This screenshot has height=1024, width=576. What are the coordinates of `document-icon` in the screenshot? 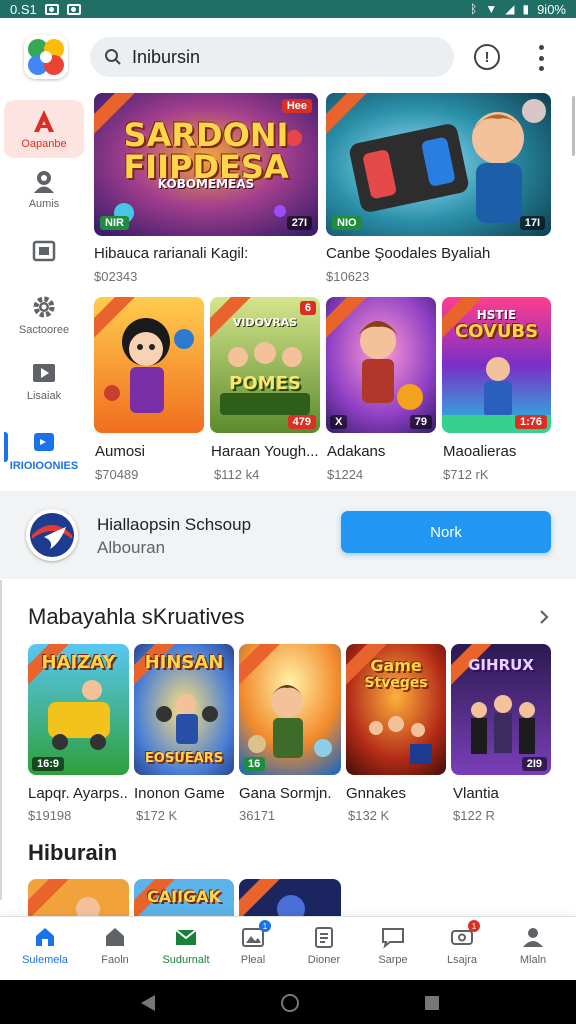 It's located at (324, 937).